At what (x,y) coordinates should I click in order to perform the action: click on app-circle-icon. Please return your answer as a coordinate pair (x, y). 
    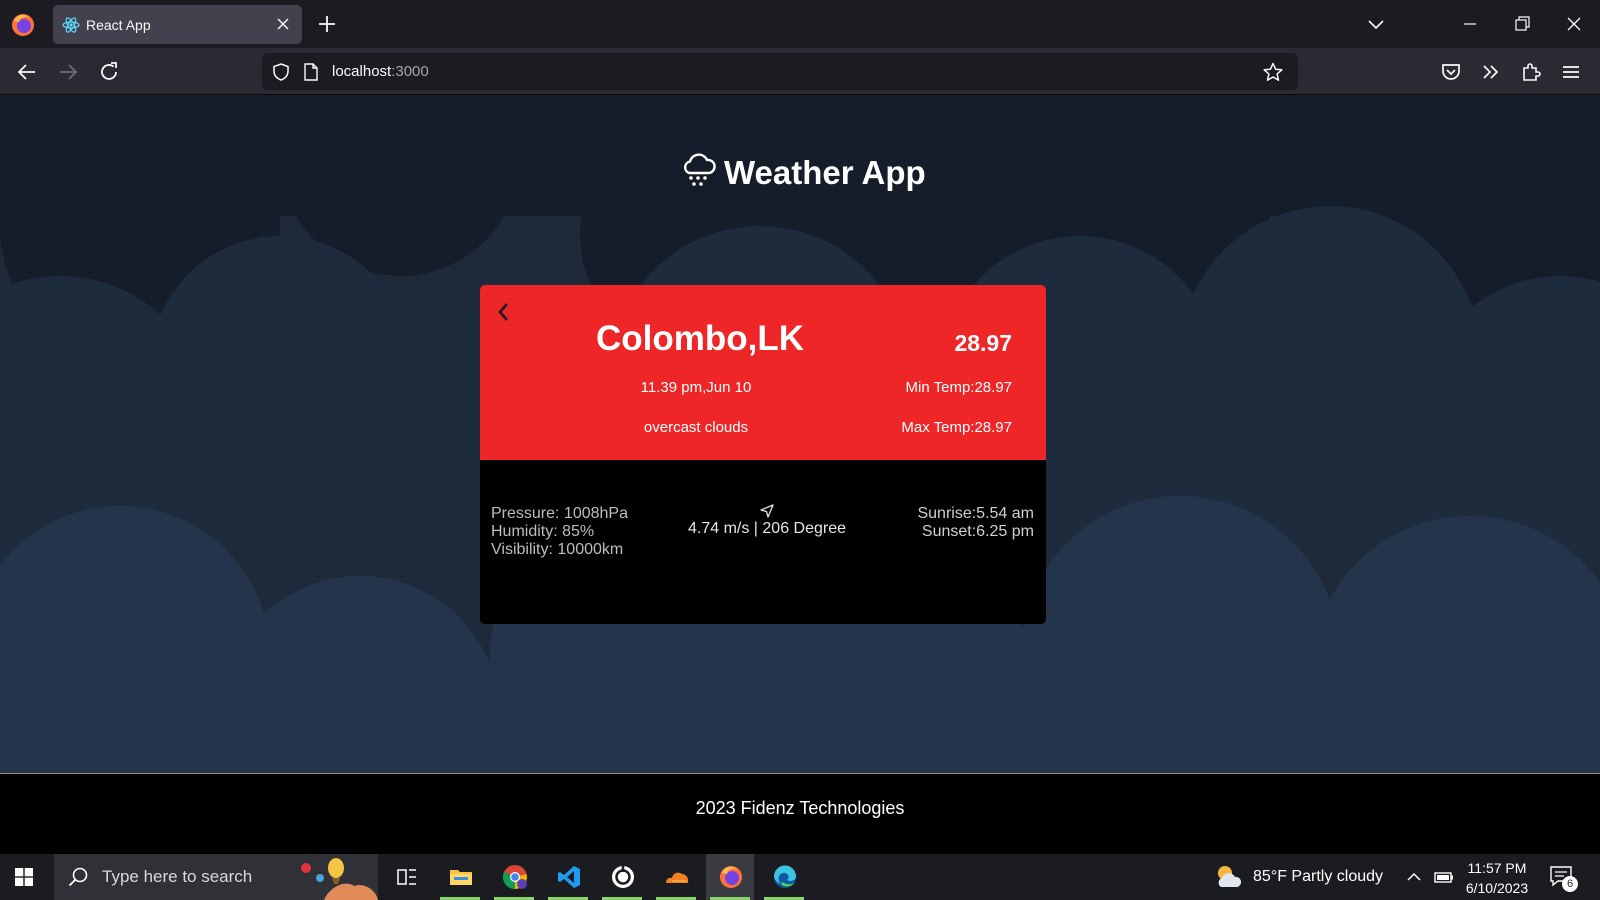
    Looking at the image, I should click on (623, 877).